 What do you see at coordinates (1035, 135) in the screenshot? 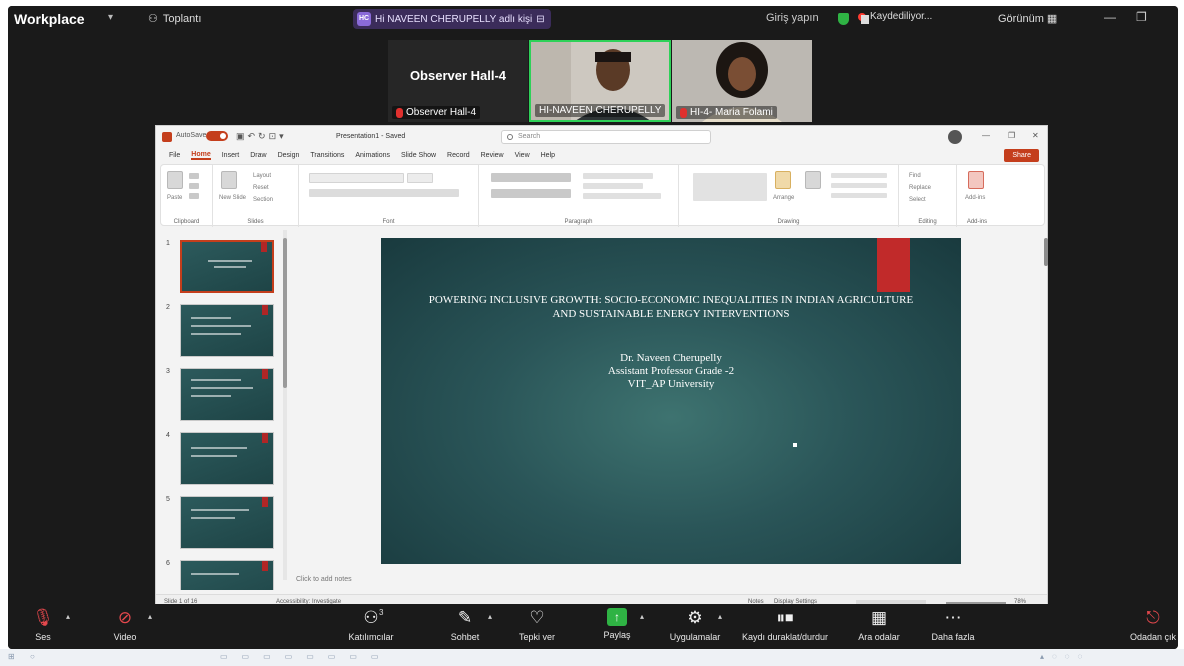
I see `close-icon: ✕` at bounding box center [1035, 135].